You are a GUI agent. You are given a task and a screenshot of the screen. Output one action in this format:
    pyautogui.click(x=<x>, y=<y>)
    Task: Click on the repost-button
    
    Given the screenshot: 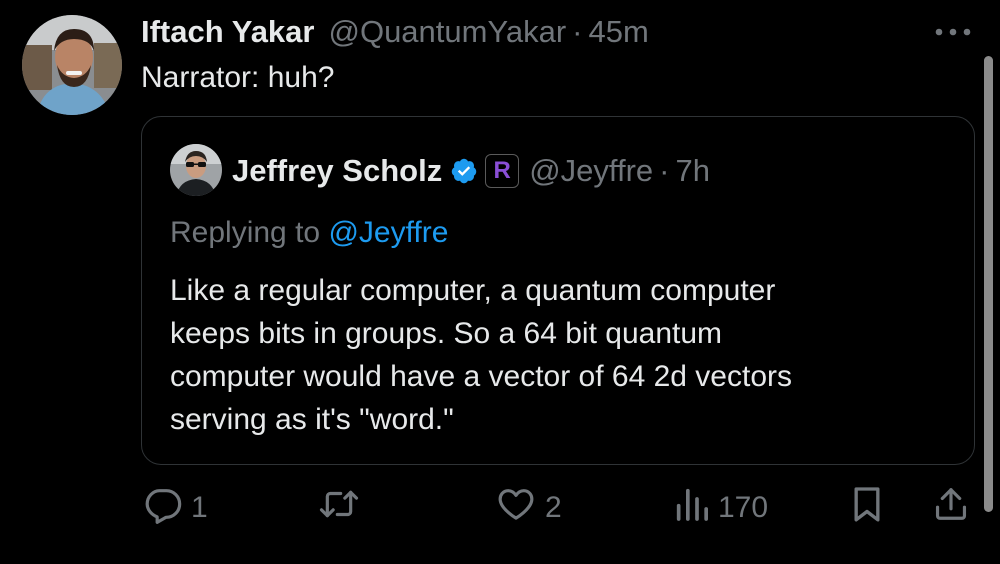 What is the action you would take?
    pyautogui.click(x=343, y=508)
    